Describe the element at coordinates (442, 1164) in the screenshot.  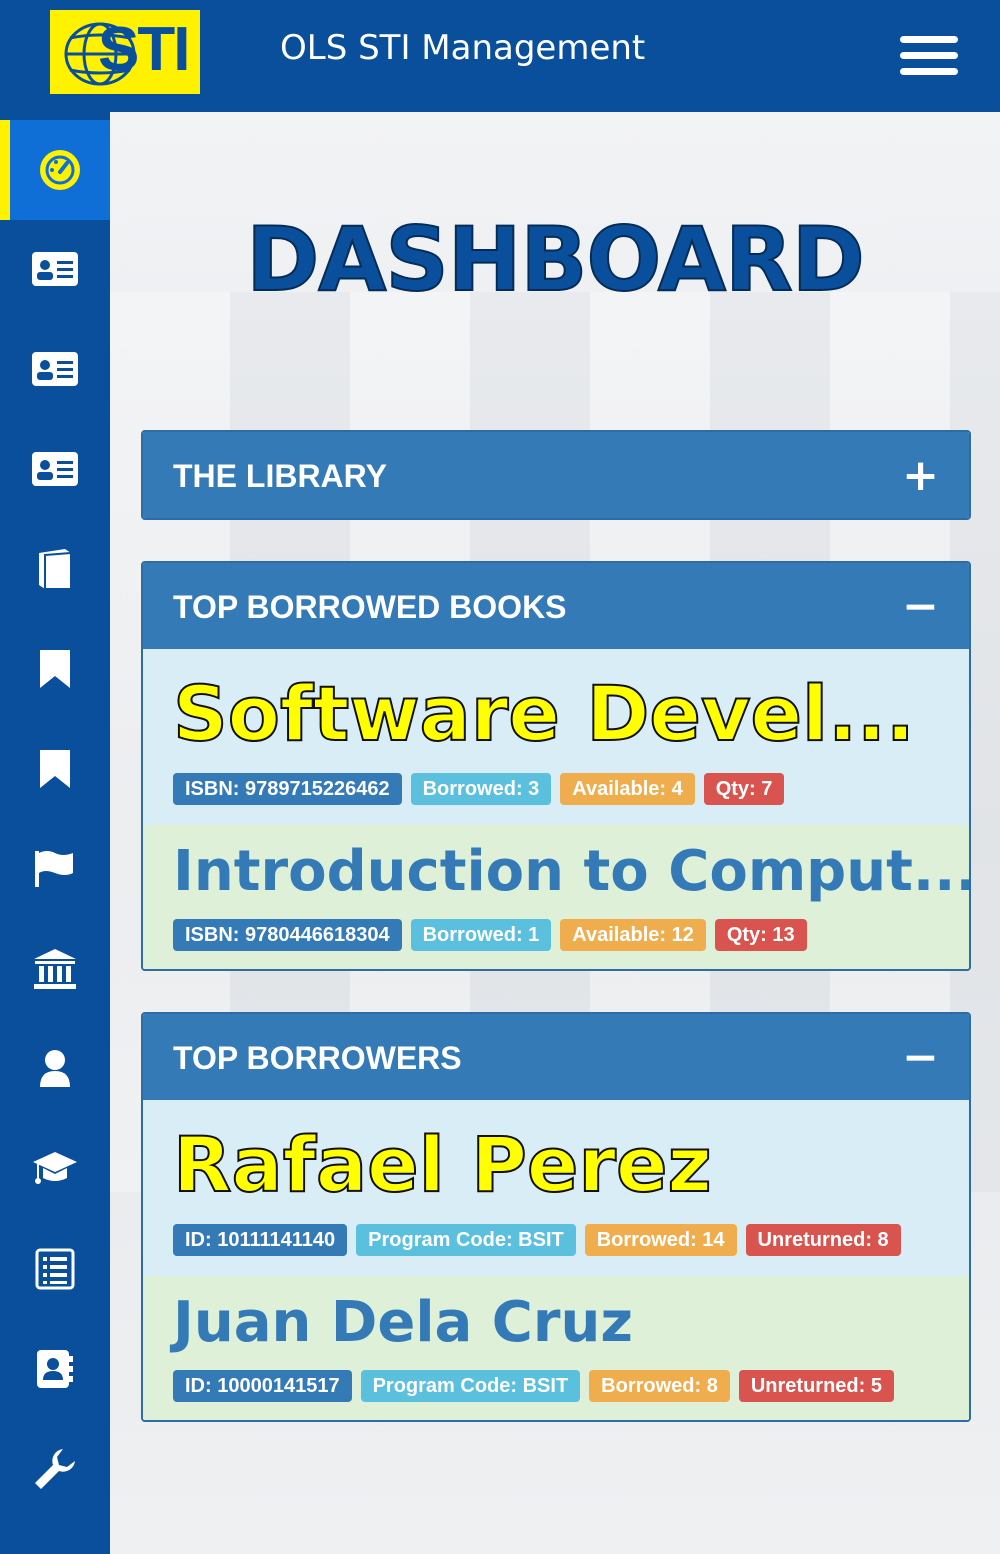
I see `borrower-name: Rafael Perez` at that location.